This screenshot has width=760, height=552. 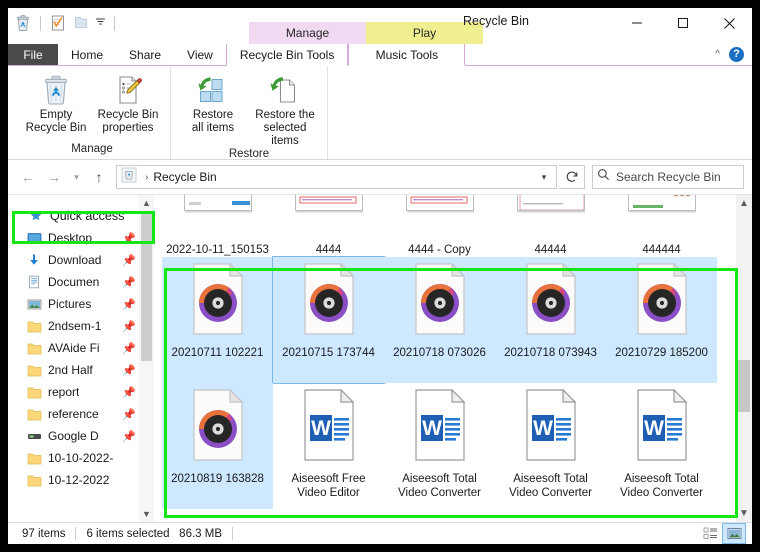 What do you see at coordinates (217, 446) in the screenshot?
I see `list-item: 20210819 163828` at bounding box center [217, 446].